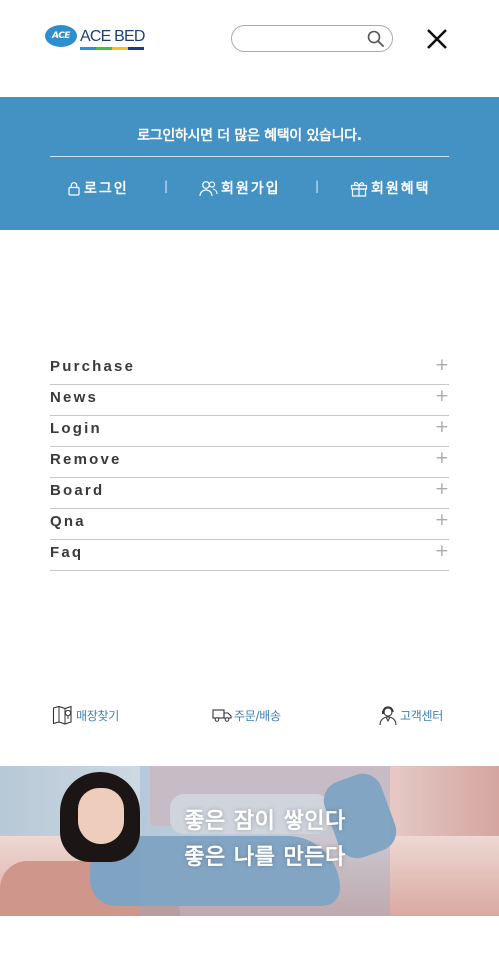  What do you see at coordinates (249, 400) in the screenshot?
I see `menu-item-news: News +` at bounding box center [249, 400].